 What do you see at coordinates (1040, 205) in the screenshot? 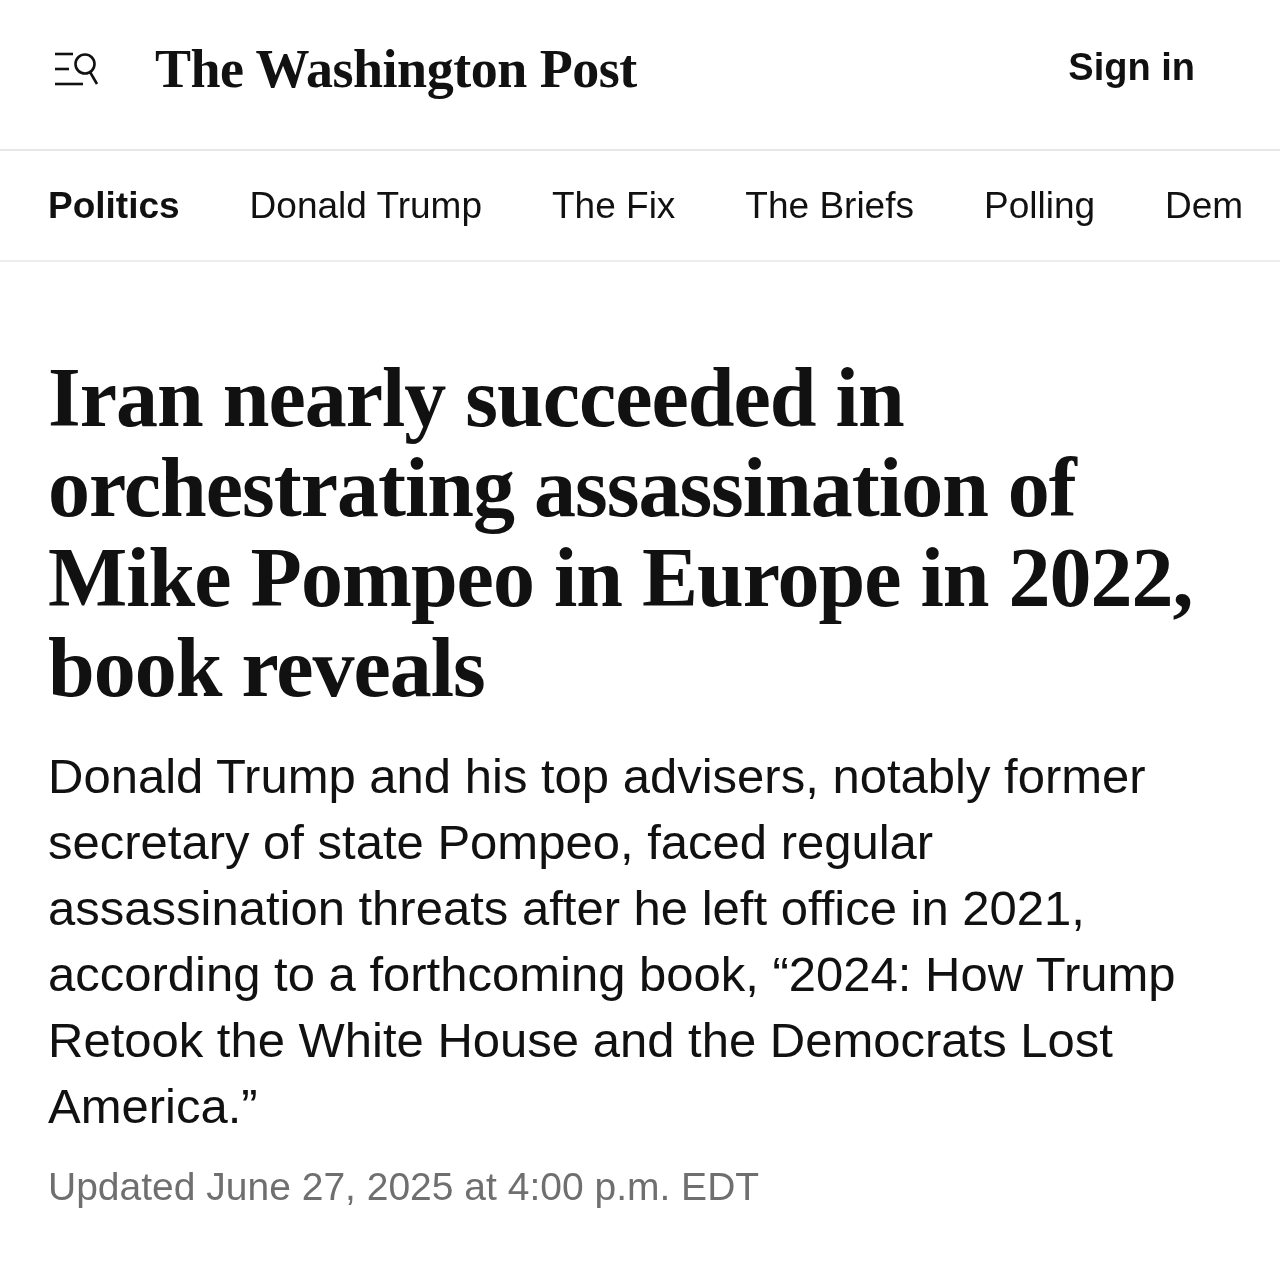
I see `section-tab: Polling` at bounding box center [1040, 205].